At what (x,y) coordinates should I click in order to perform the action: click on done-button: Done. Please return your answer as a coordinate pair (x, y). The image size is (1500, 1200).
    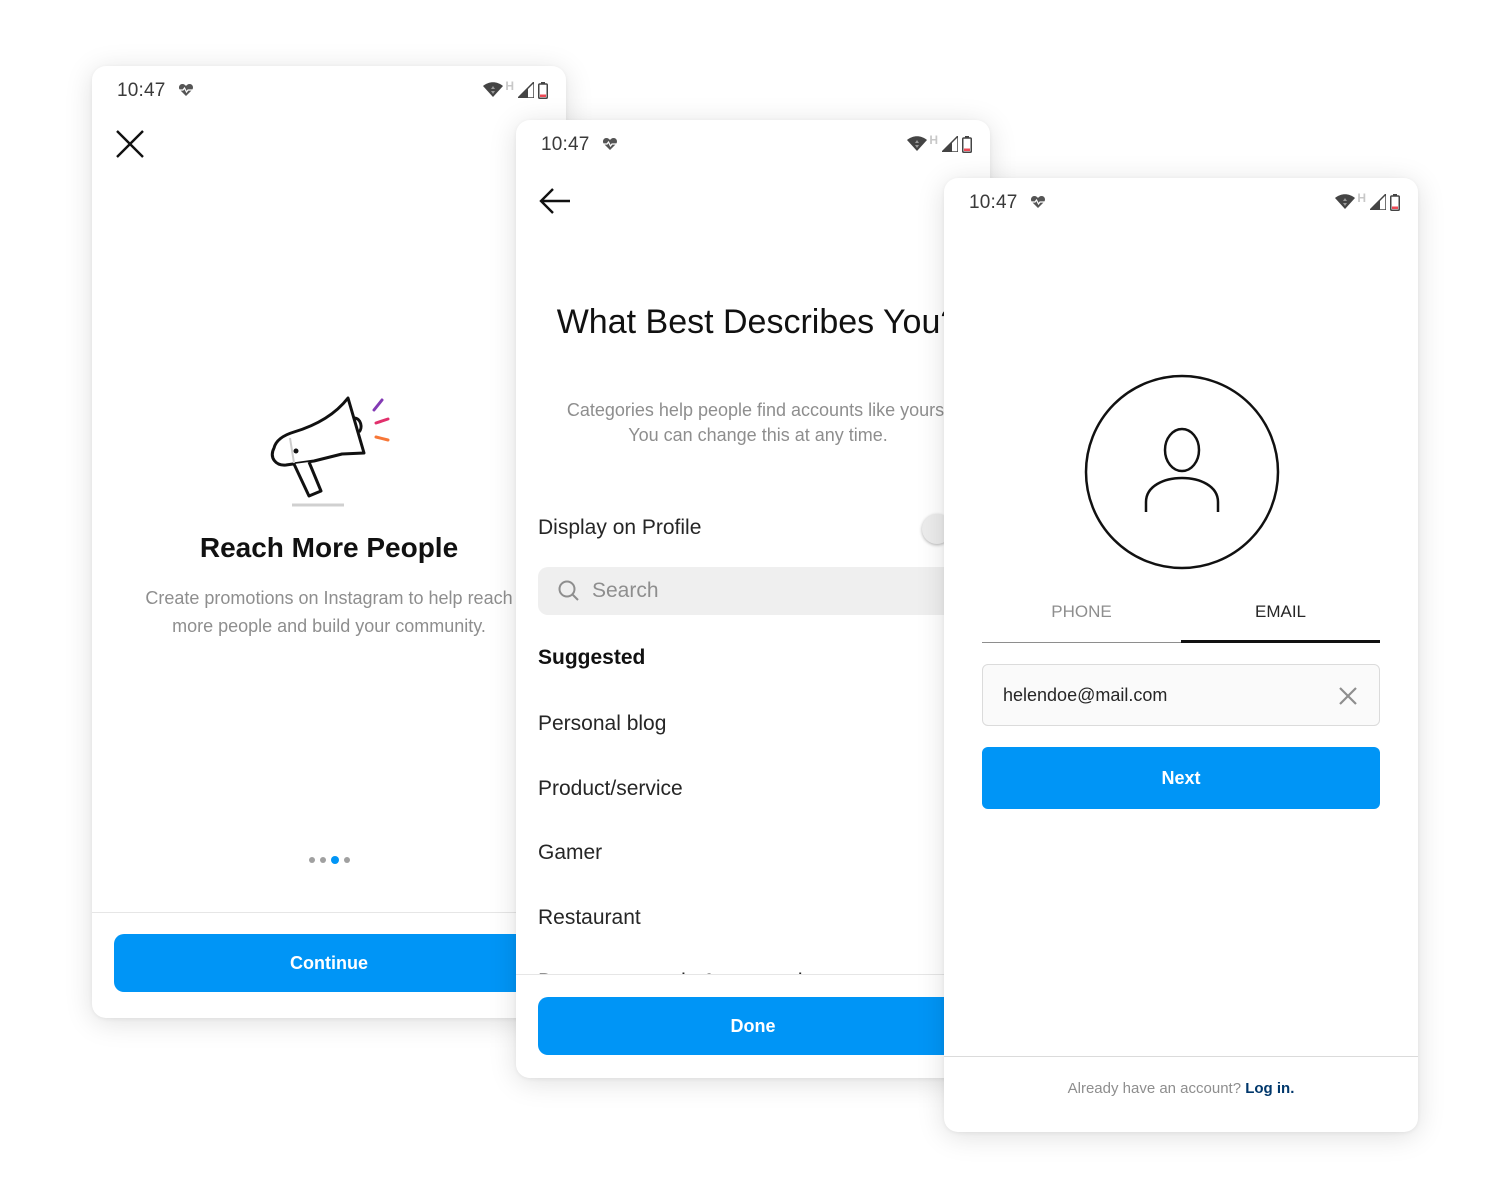
    Looking at the image, I should click on (753, 1026).